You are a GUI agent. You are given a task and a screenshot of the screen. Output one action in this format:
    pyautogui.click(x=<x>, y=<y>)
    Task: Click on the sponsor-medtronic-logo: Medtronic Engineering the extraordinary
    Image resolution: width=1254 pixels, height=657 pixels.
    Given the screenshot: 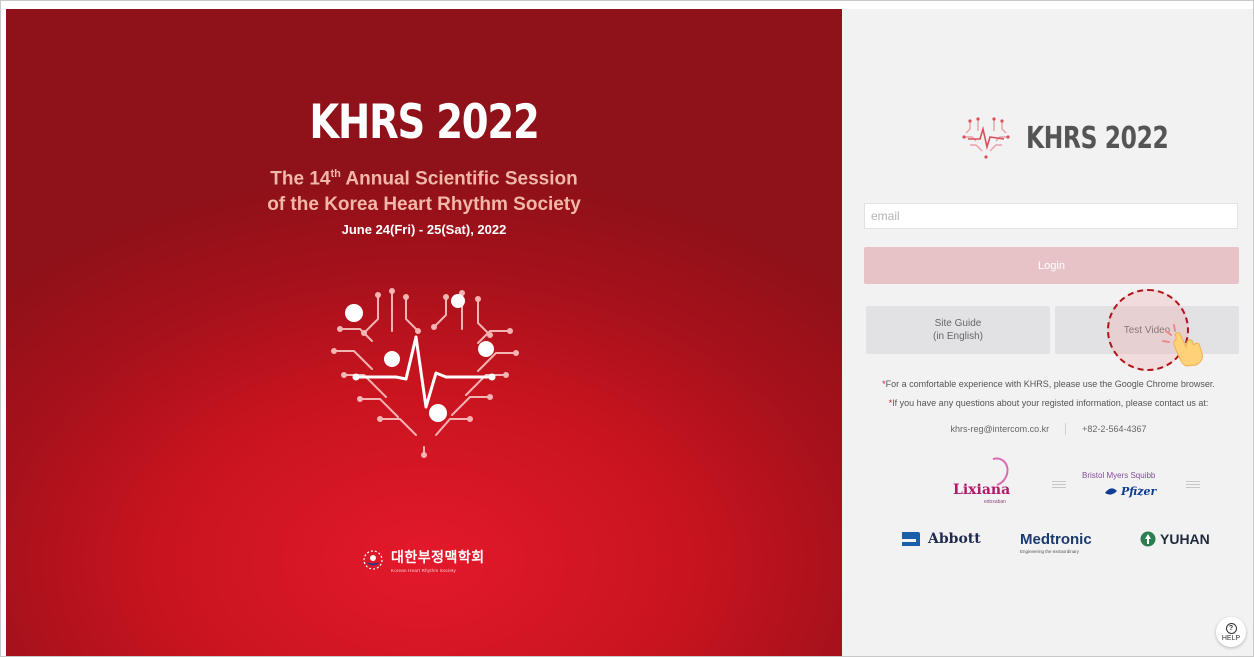 What is the action you would take?
    pyautogui.click(x=1056, y=542)
    